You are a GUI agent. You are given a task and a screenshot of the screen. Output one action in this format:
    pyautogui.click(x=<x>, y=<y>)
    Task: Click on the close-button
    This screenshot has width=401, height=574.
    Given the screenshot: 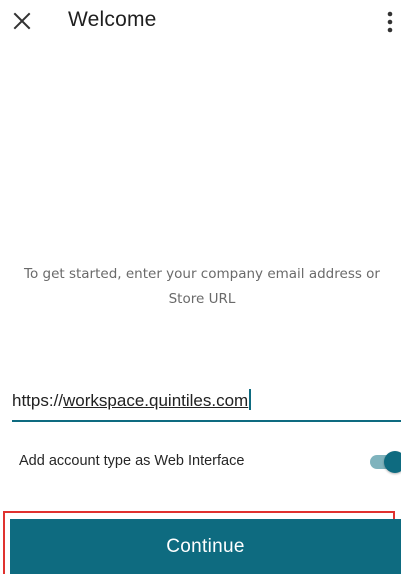 What is the action you would take?
    pyautogui.click(x=22, y=21)
    